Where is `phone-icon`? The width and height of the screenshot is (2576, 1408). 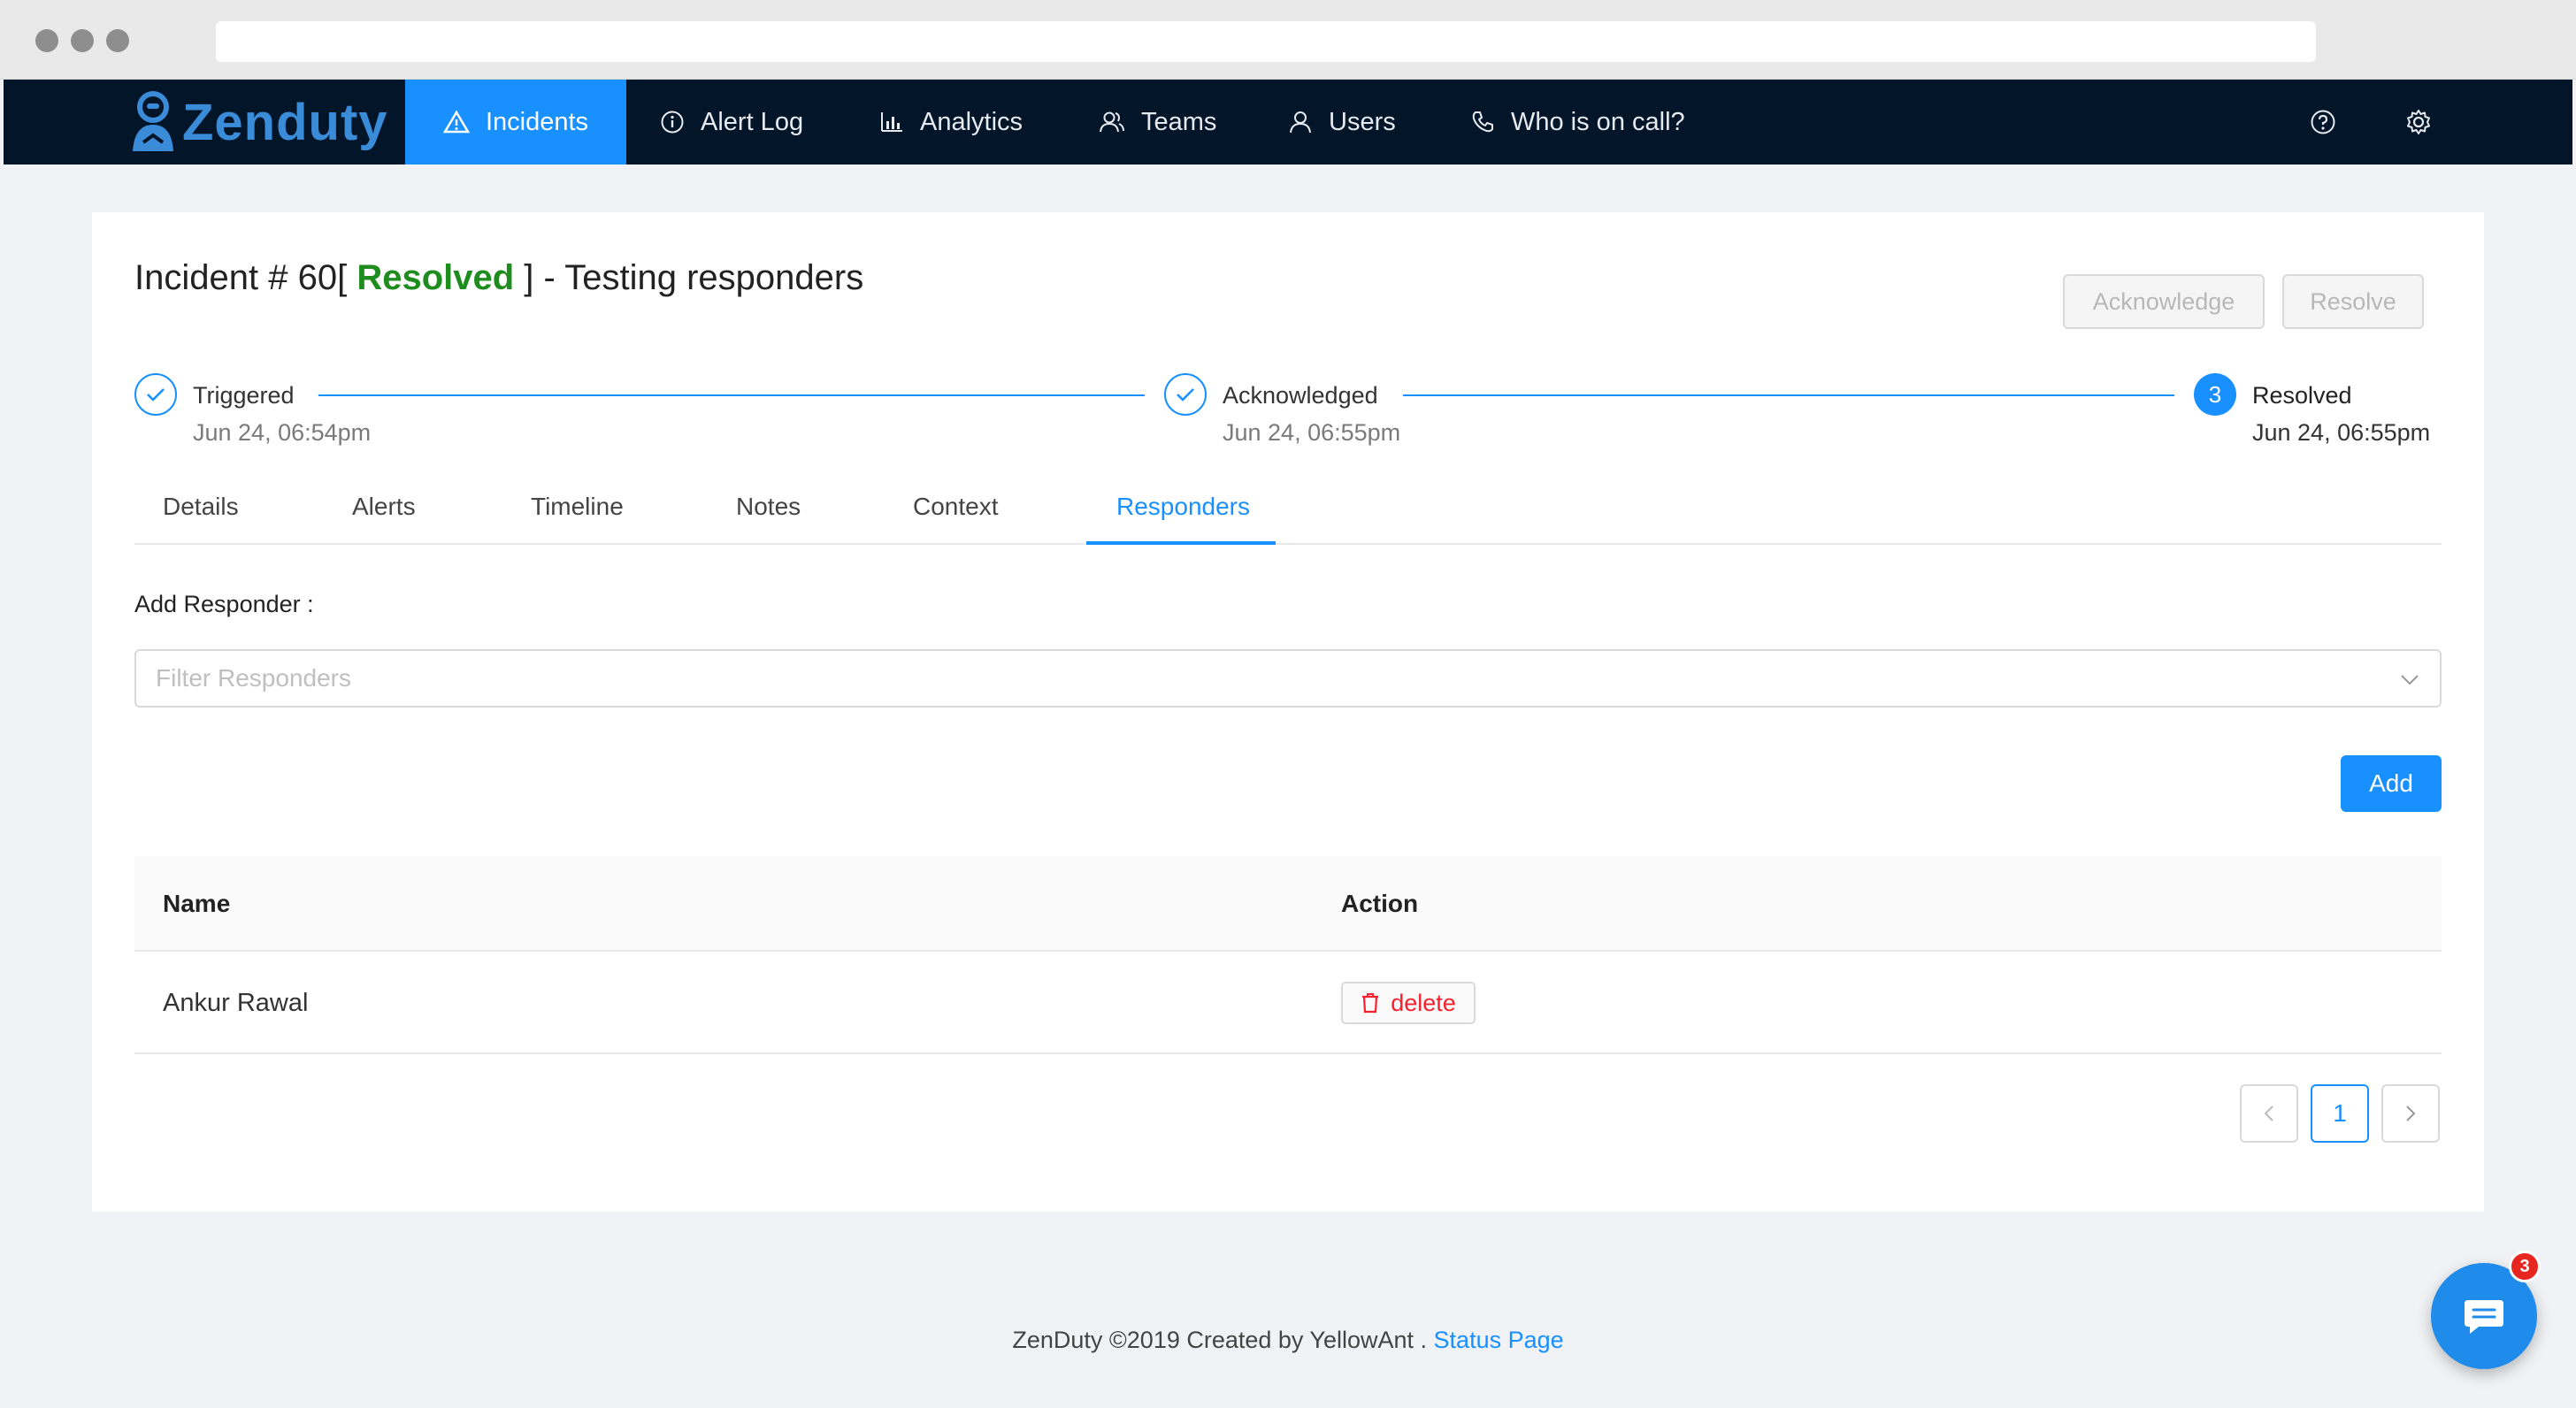
phone-icon is located at coordinates (1482, 122).